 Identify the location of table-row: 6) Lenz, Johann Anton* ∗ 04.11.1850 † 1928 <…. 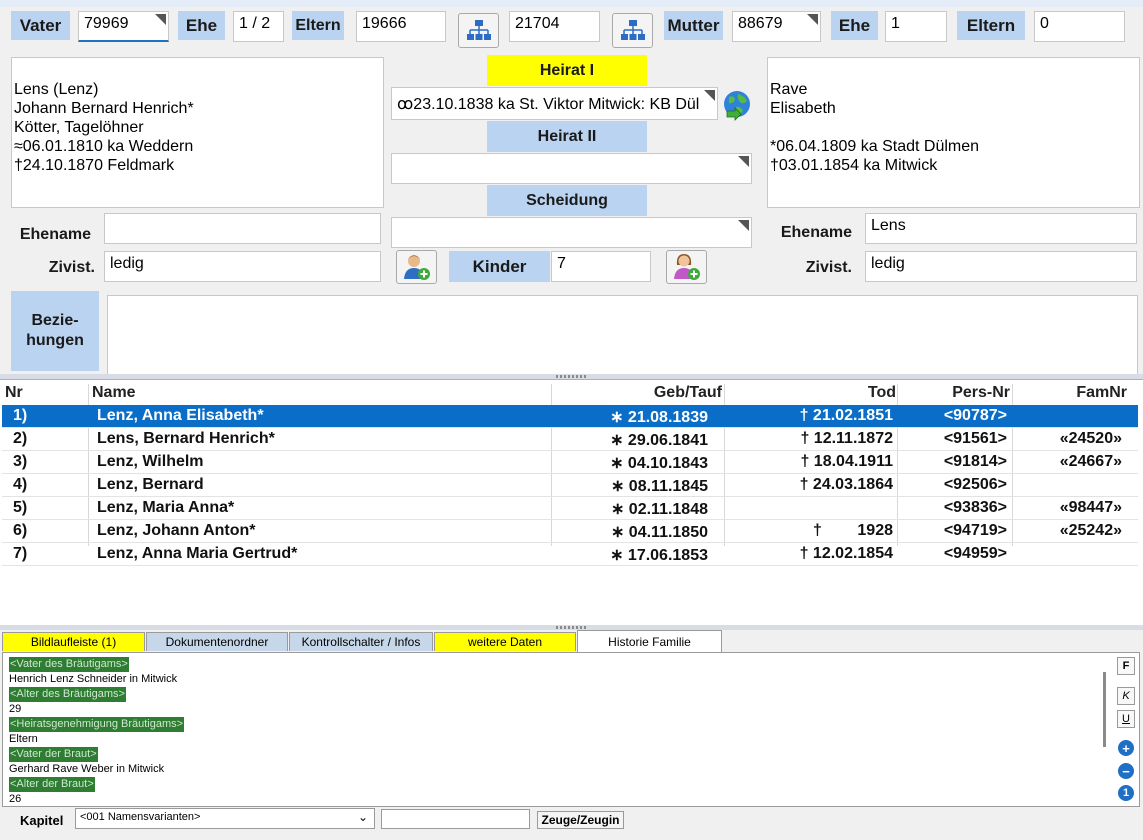
(570, 531).